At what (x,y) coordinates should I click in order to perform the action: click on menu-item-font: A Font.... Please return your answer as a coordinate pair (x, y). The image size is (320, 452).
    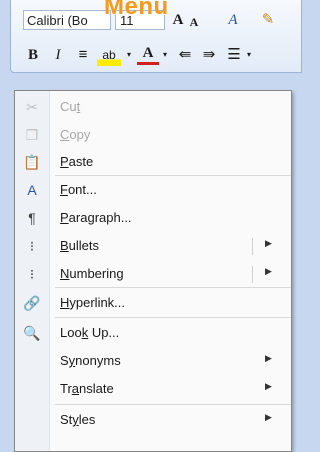
    Looking at the image, I should click on (153, 190).